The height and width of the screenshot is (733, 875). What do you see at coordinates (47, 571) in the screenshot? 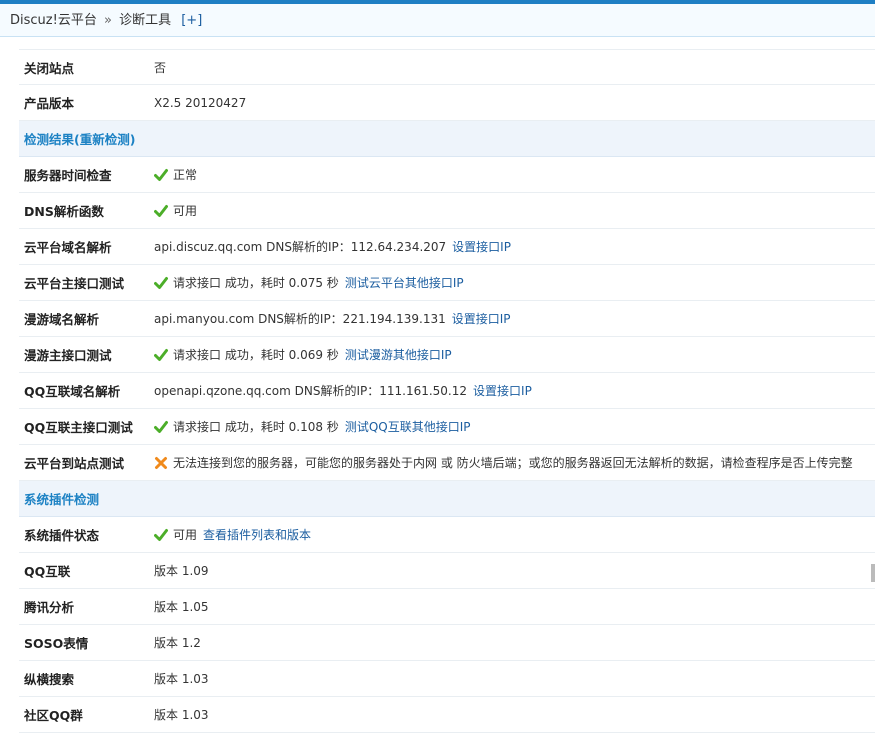
I see `row-label: QQ互联` at bounding box center [47, 571].